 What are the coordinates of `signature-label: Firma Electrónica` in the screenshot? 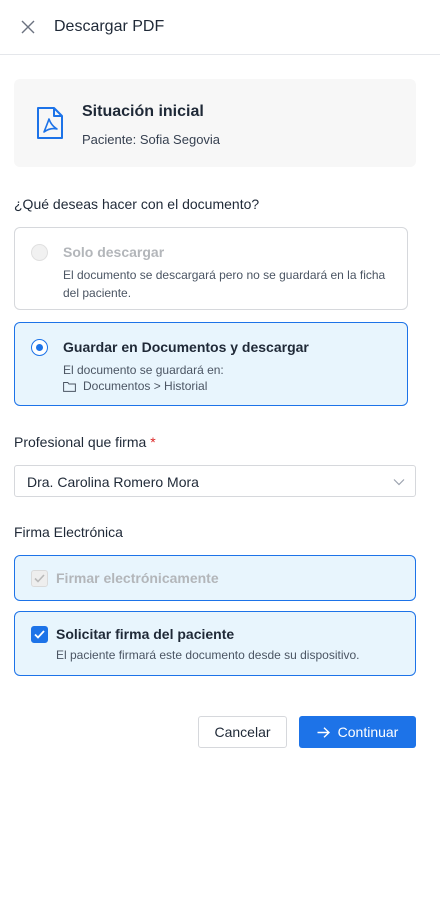 It's located at (68, 532).